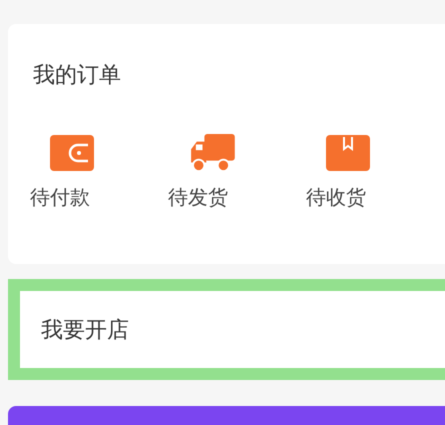  I want to click on wallet-icon, so click(72, 153).